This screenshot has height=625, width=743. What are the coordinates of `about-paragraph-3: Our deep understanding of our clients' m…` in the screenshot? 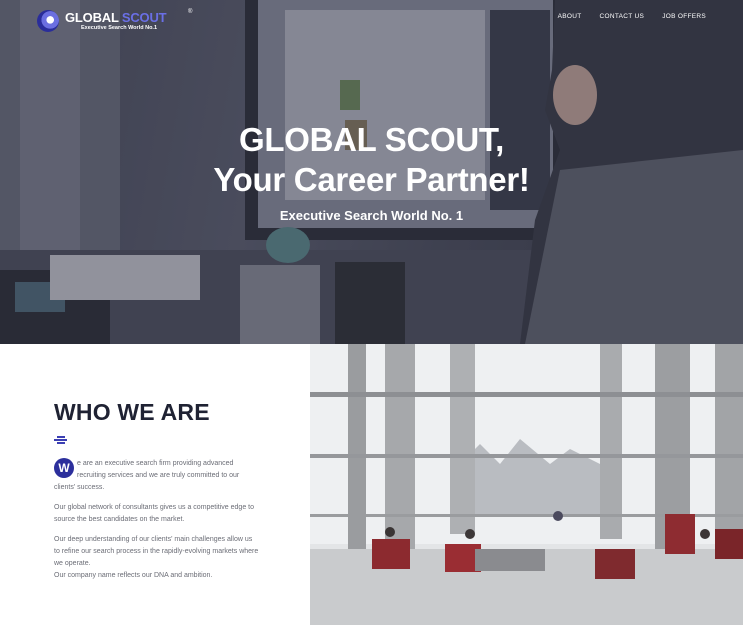 It's located at (156, 551).